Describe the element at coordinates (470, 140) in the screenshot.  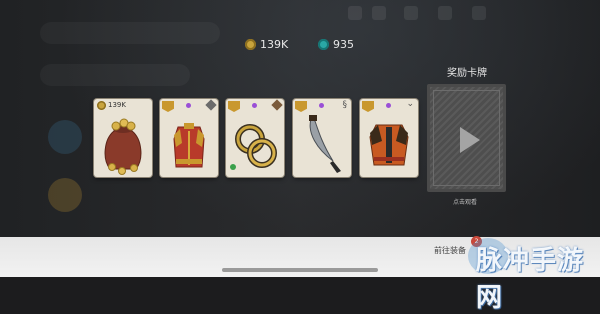
I see `play-icon` at that location.